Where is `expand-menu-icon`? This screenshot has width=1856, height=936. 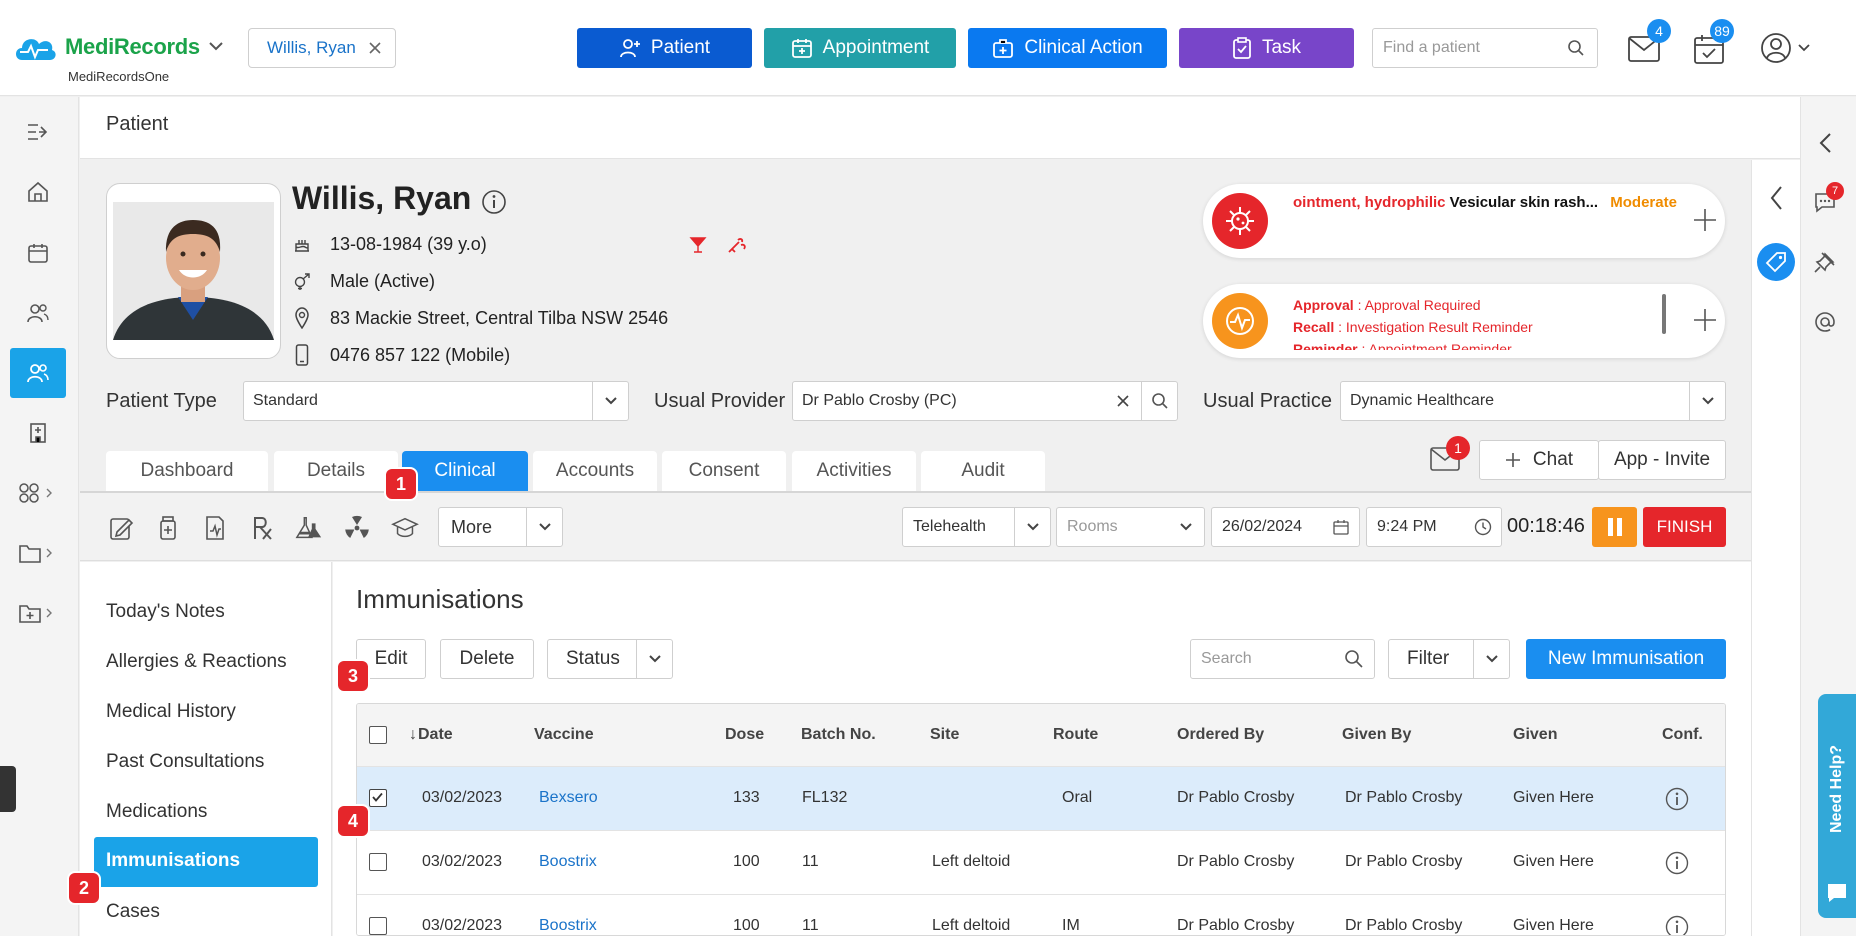 expand-menu-icon is located at coordinates (38, 132).